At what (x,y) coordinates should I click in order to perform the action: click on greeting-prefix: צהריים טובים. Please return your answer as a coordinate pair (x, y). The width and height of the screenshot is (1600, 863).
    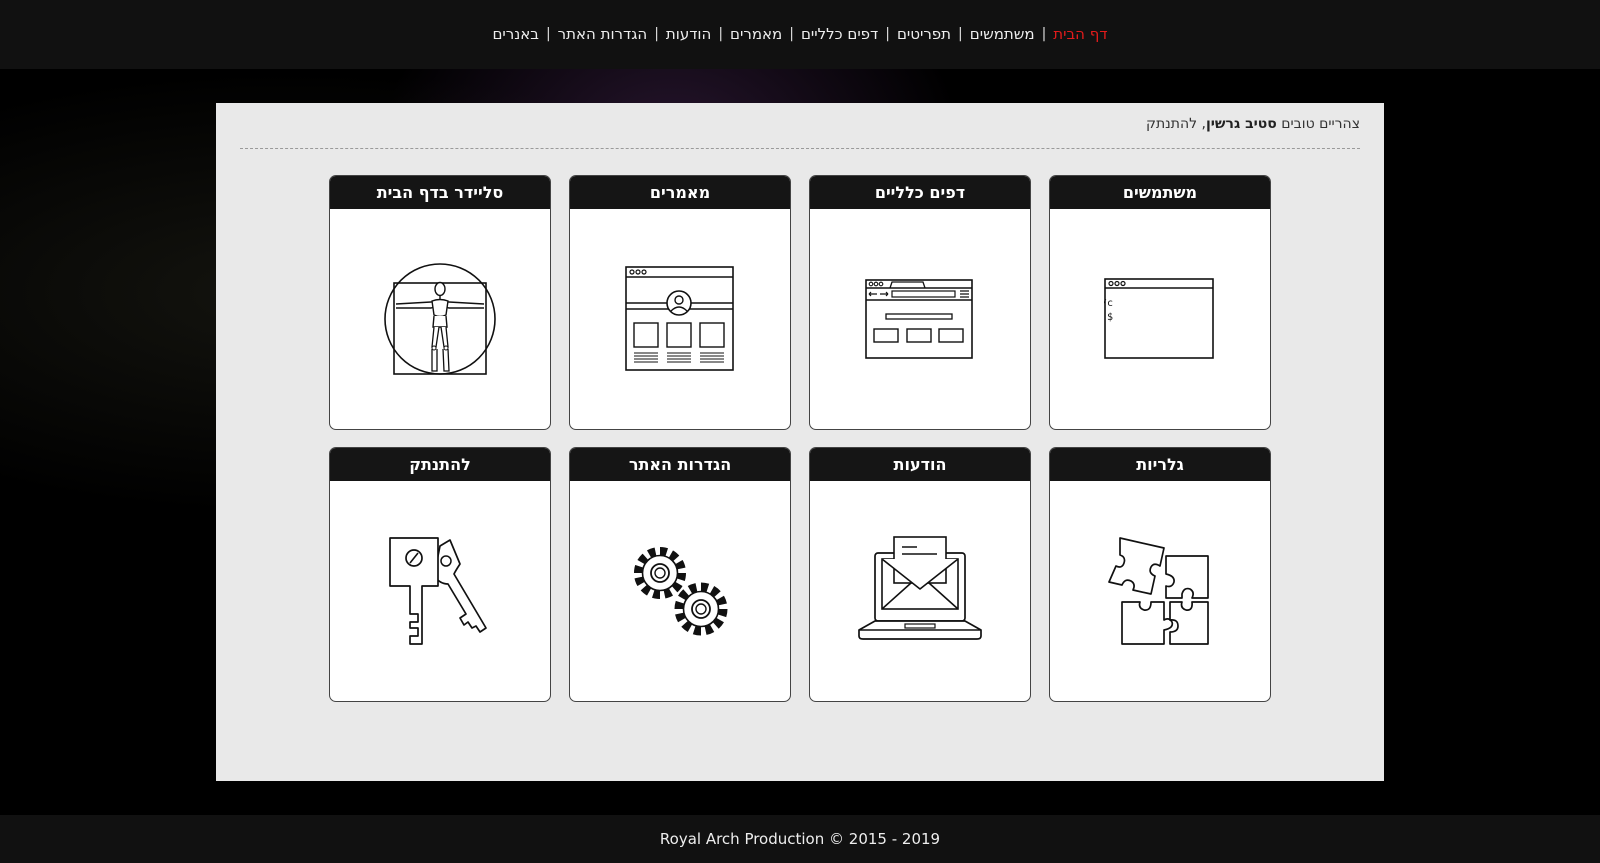
    Looking at the image, I should click on (1320, 124).